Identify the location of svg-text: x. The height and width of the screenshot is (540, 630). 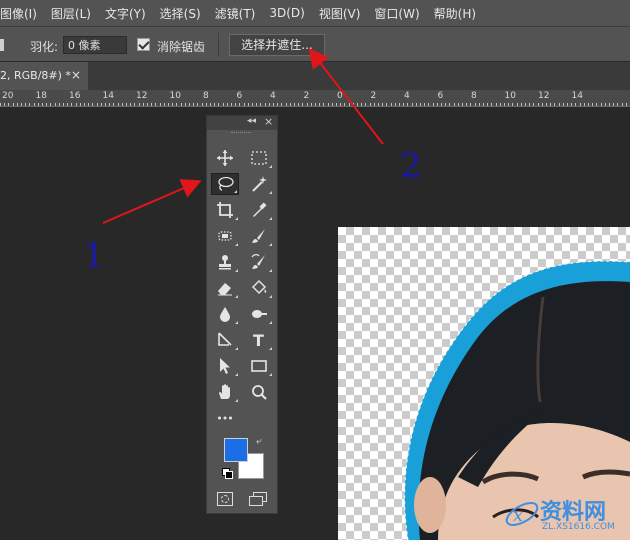
(518, 515).